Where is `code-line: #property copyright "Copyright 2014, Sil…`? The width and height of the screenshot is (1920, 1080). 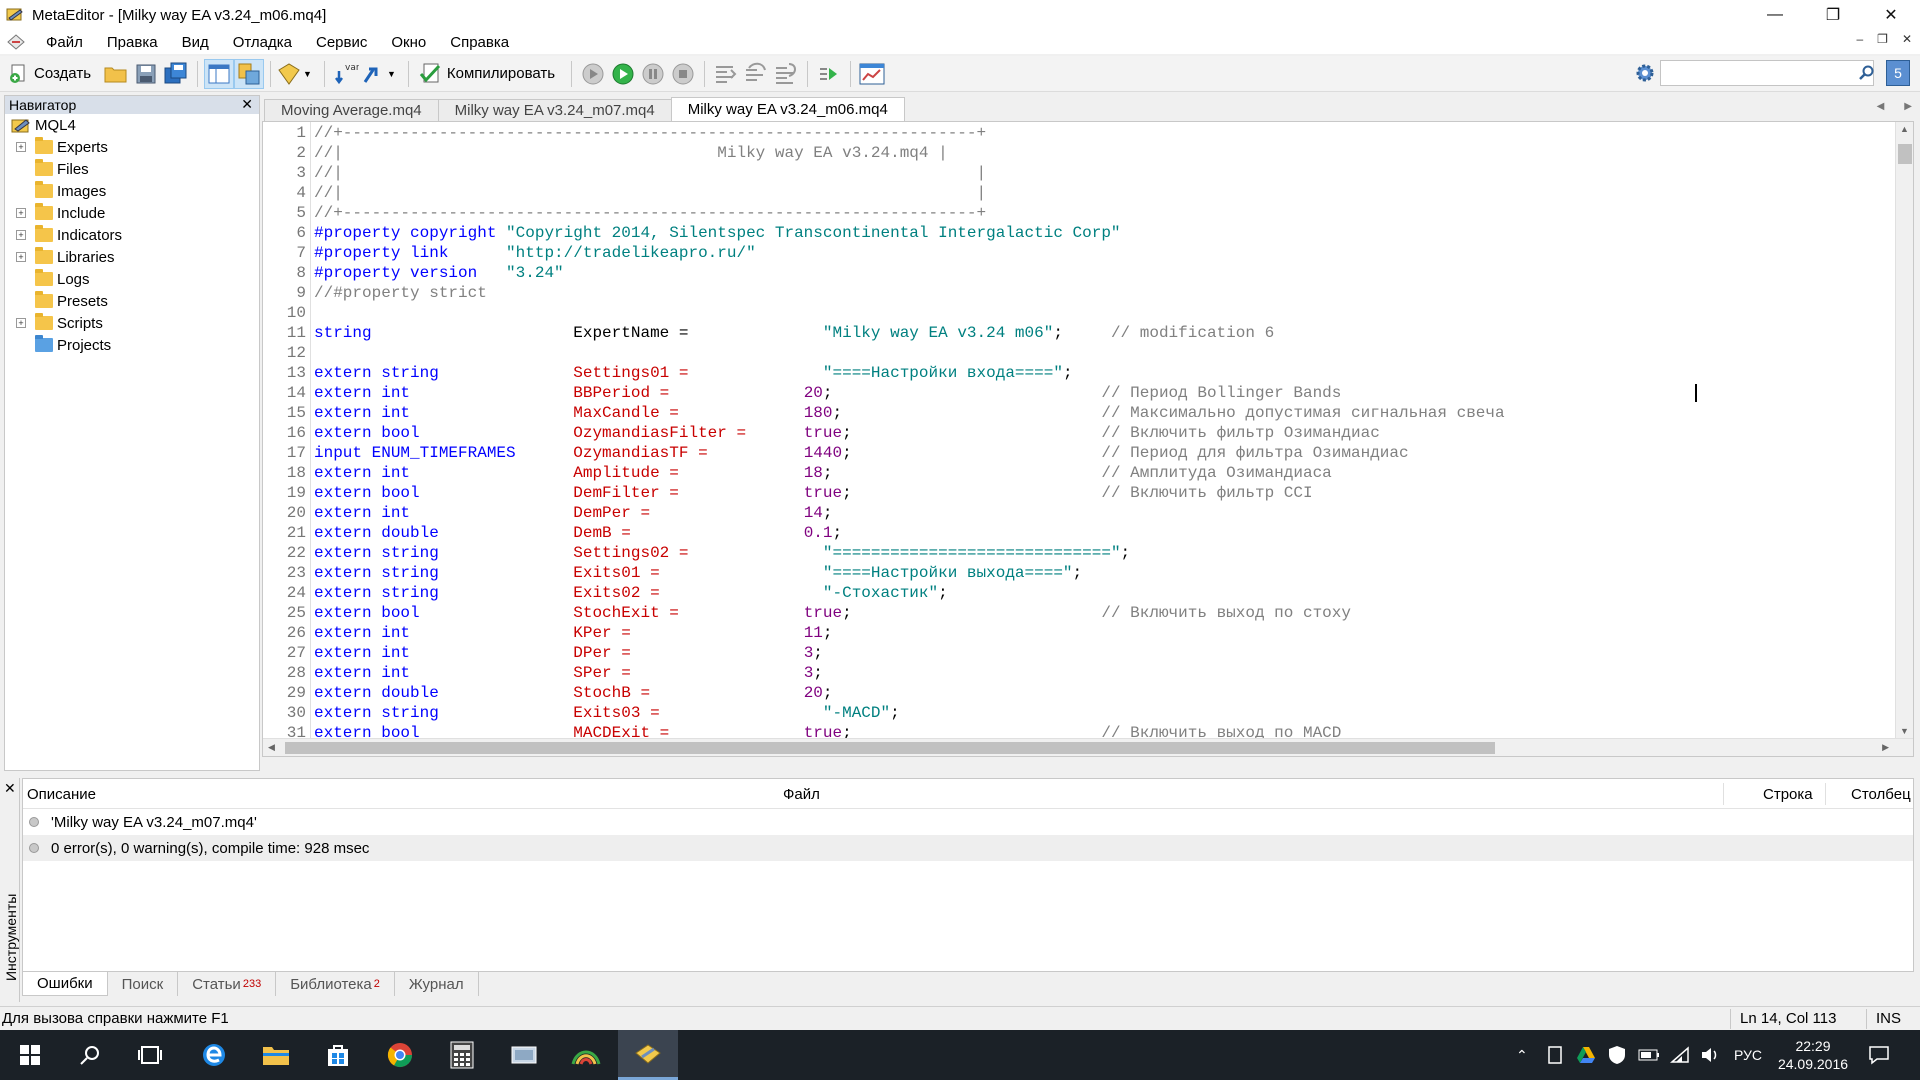
code-line: #property copyright "Copyright 2014, Sil… is located at coordinates (717, 233).